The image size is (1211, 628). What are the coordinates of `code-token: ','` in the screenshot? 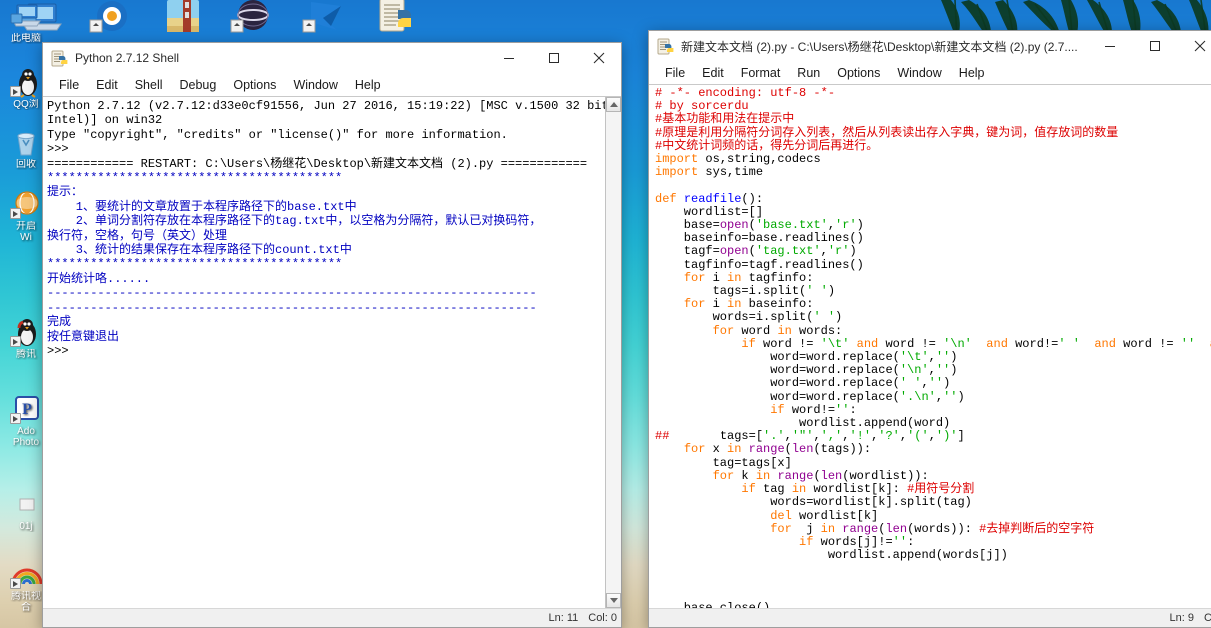 It's located at (831, 436).